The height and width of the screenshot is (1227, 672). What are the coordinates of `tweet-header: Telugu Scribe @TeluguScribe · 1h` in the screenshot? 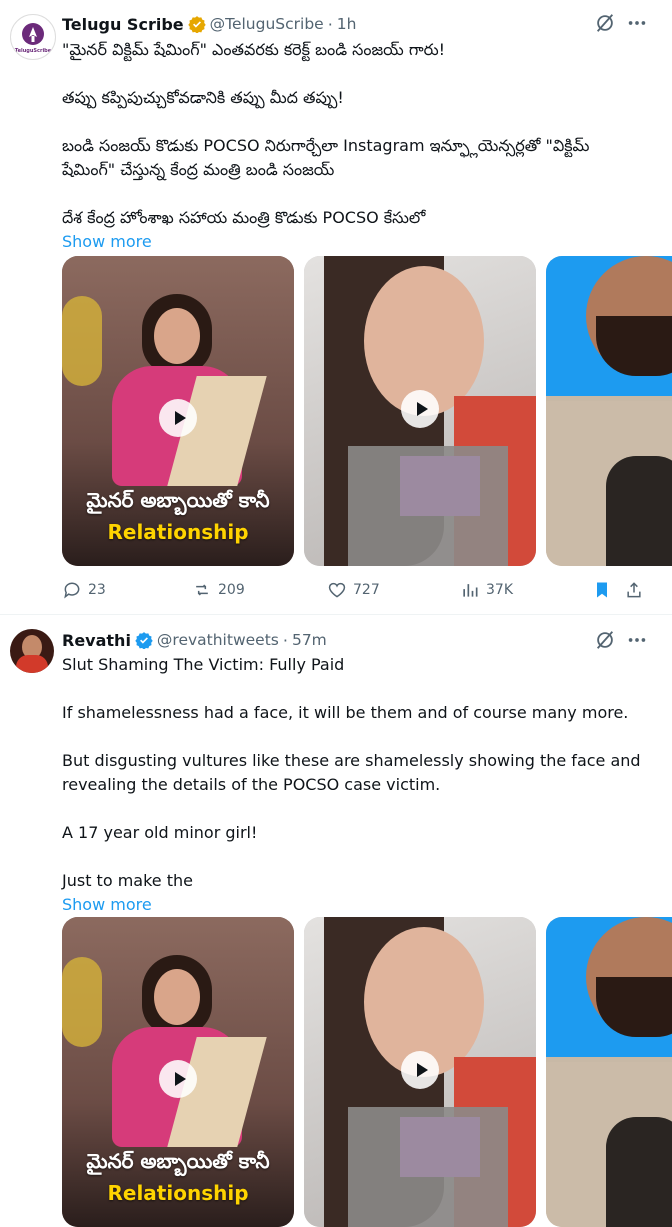 It's located at (209, 24).